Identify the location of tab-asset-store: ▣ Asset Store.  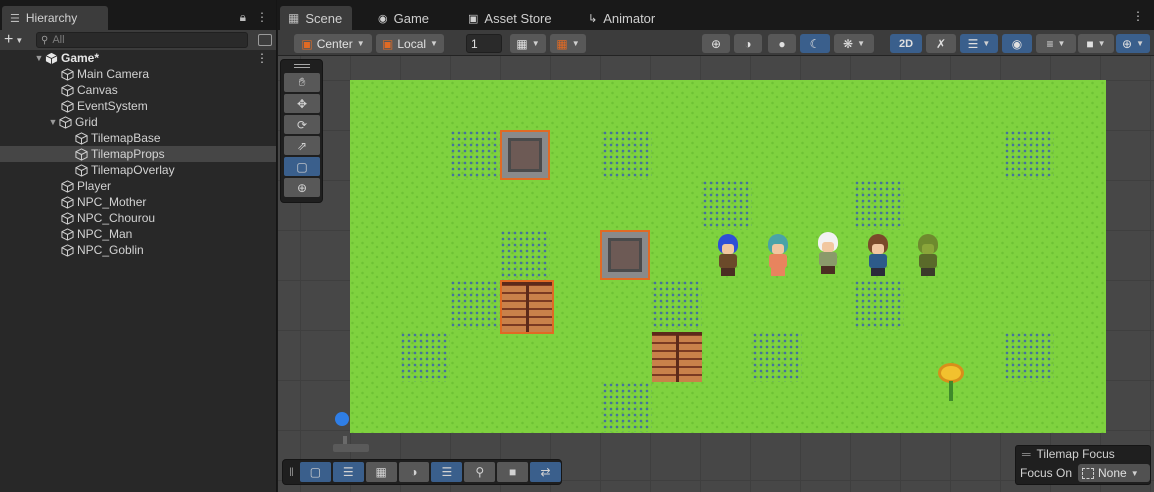
(510, 18).